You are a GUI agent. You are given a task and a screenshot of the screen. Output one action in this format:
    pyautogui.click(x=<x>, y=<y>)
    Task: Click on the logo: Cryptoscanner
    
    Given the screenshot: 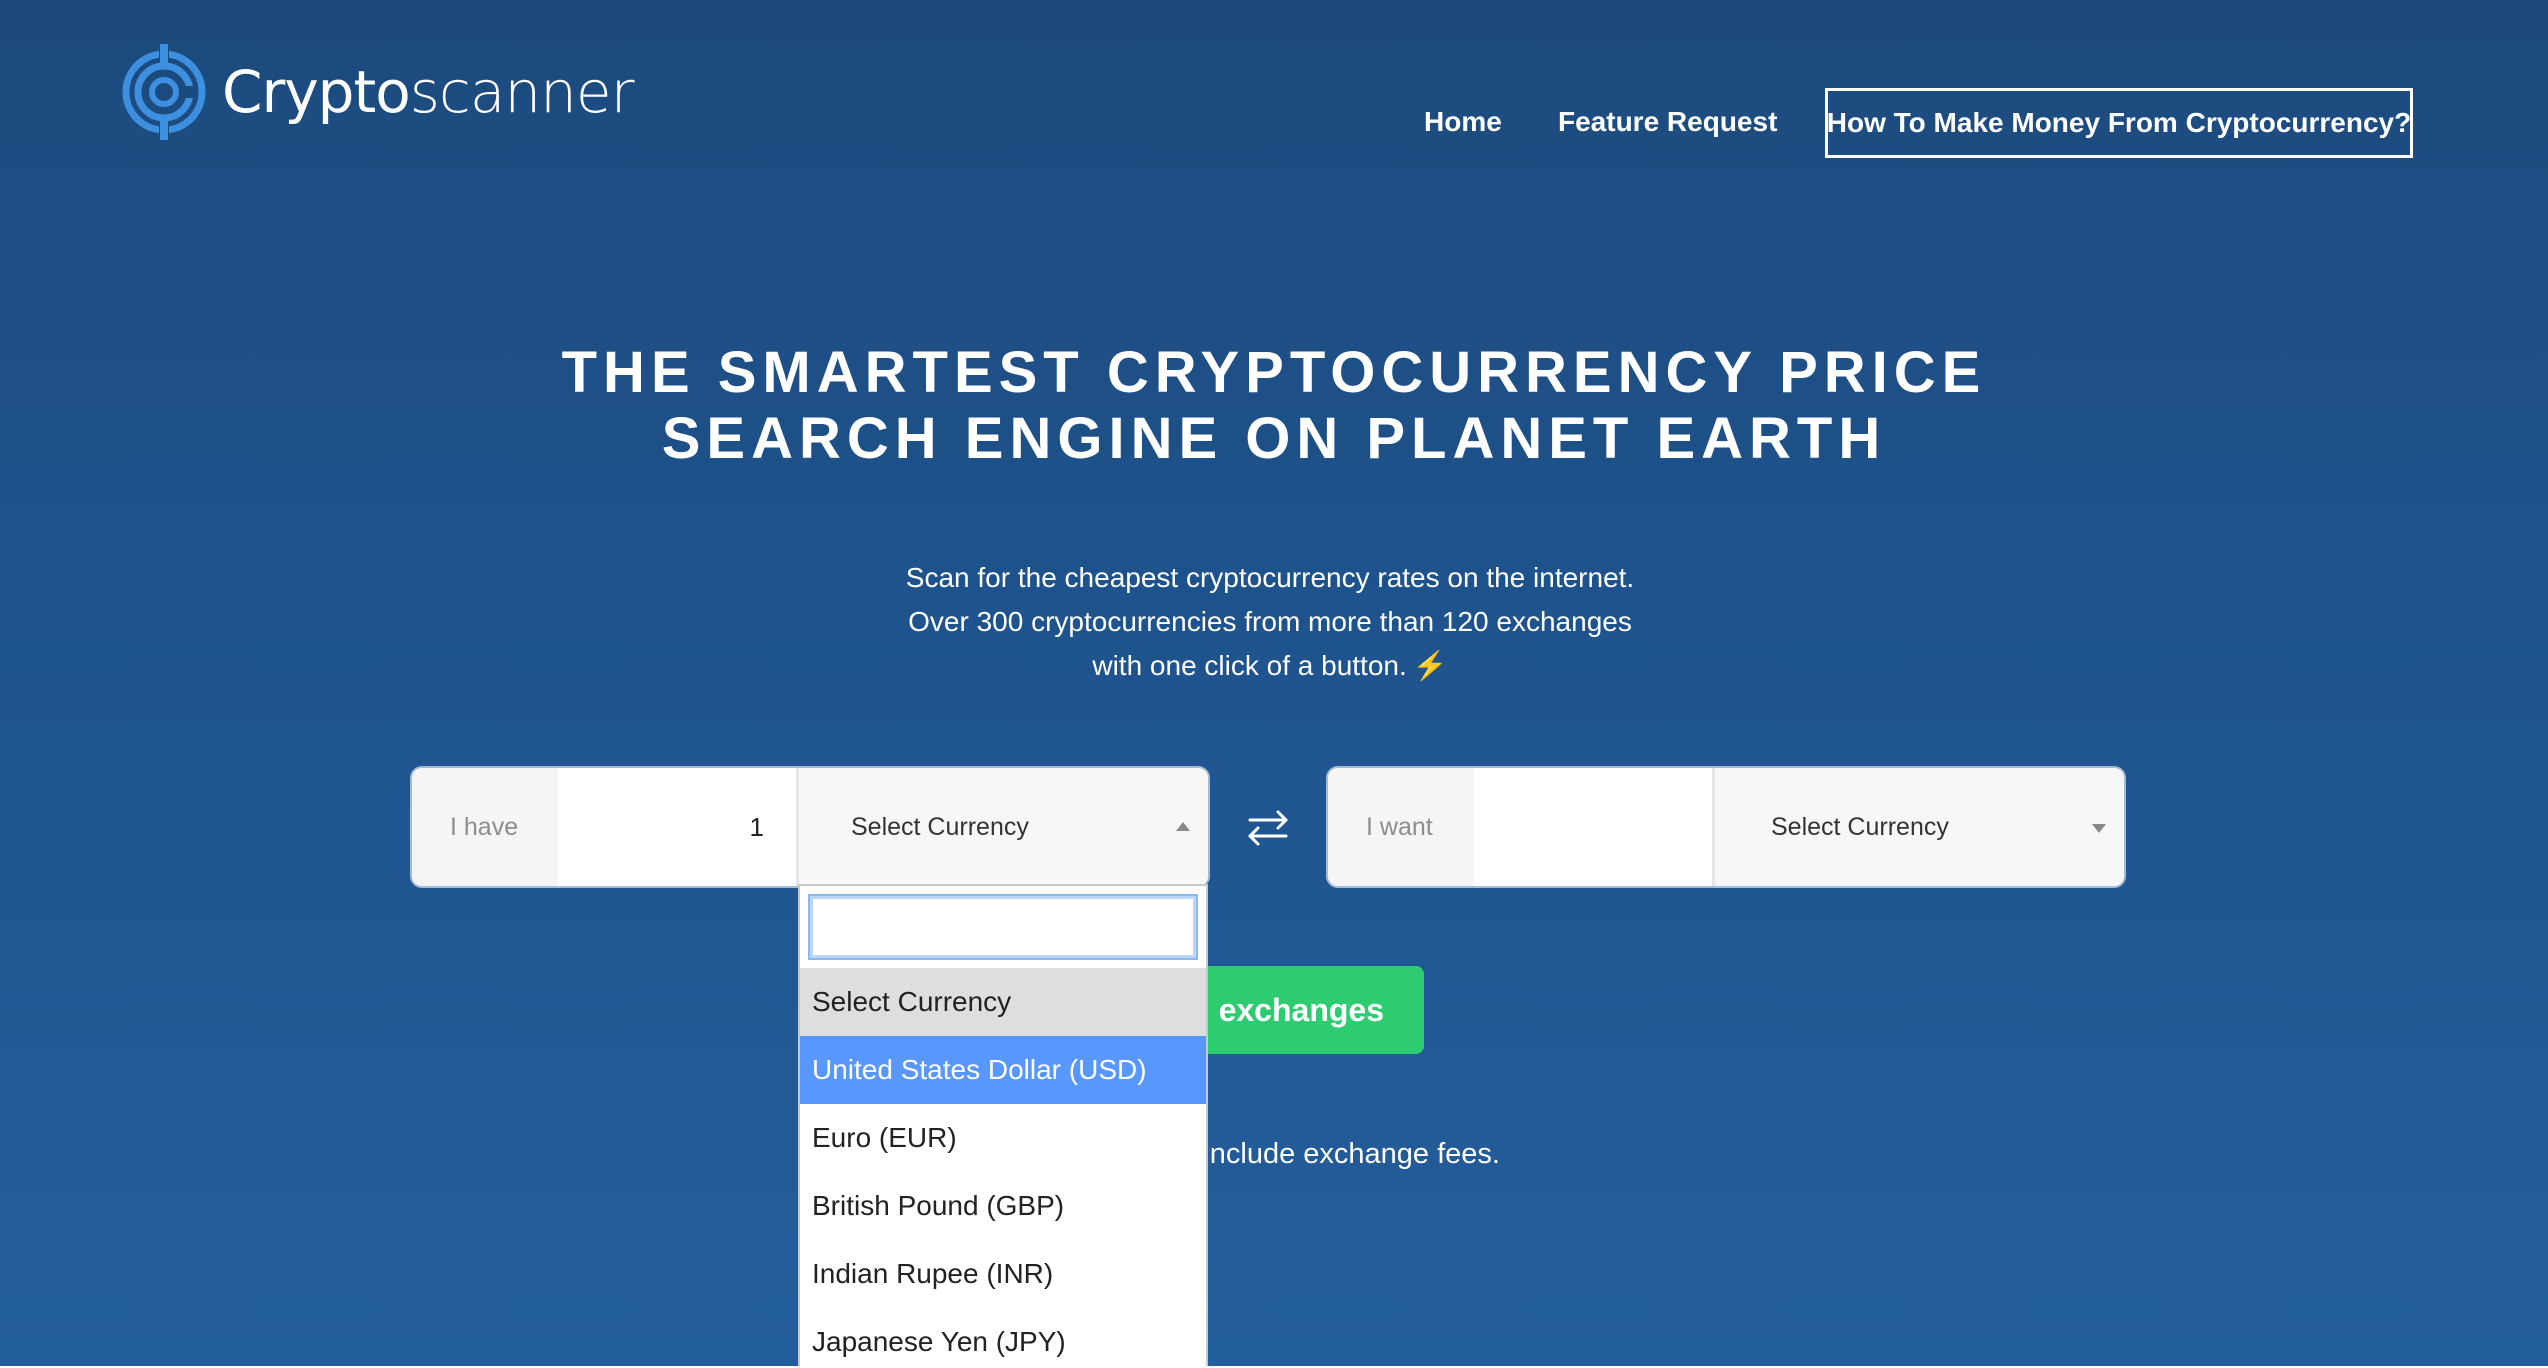 What is the action you would take?
    pyautogui.click(x=376, y=92)
    